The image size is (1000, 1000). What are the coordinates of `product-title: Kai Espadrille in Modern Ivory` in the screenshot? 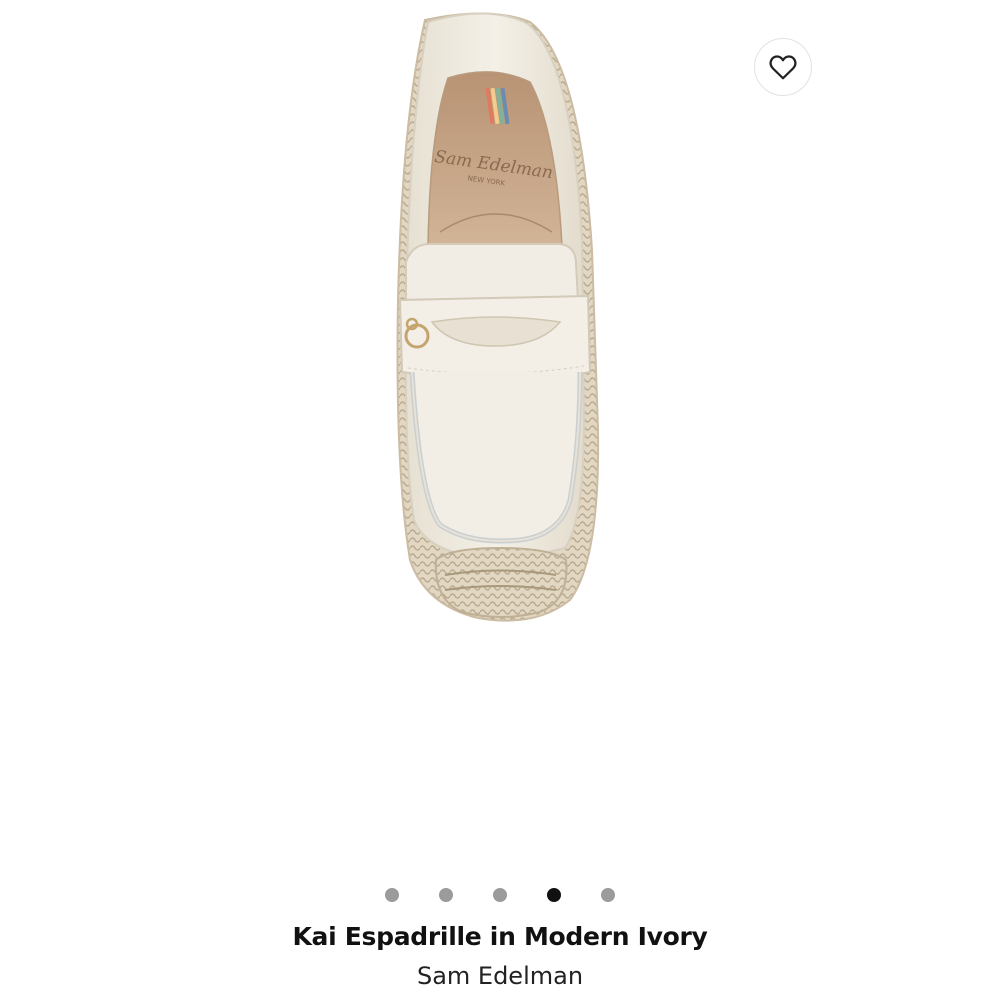 It's located at (500, 936).